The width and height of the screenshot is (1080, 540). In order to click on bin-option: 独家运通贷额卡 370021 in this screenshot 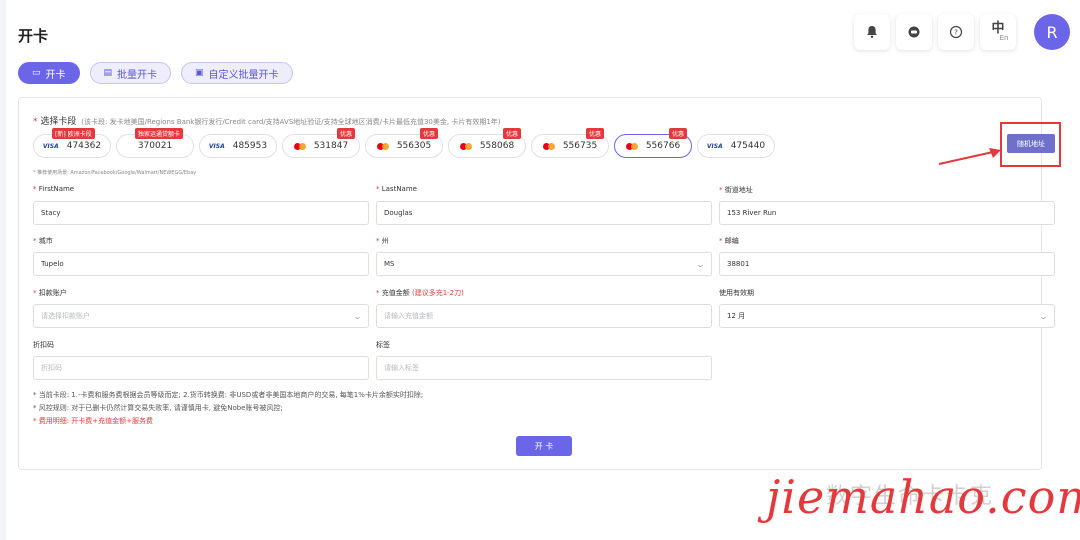, I will do `click(155, 143)`.